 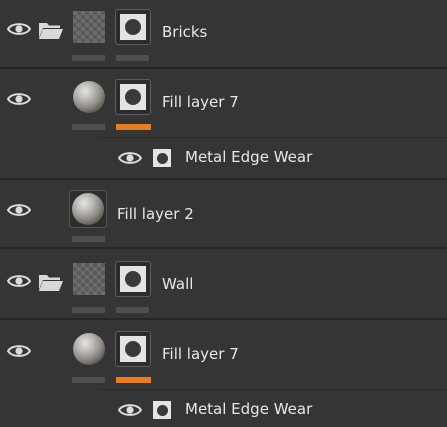 I want to click on material-thumbnail, so click(x=88, y=209).